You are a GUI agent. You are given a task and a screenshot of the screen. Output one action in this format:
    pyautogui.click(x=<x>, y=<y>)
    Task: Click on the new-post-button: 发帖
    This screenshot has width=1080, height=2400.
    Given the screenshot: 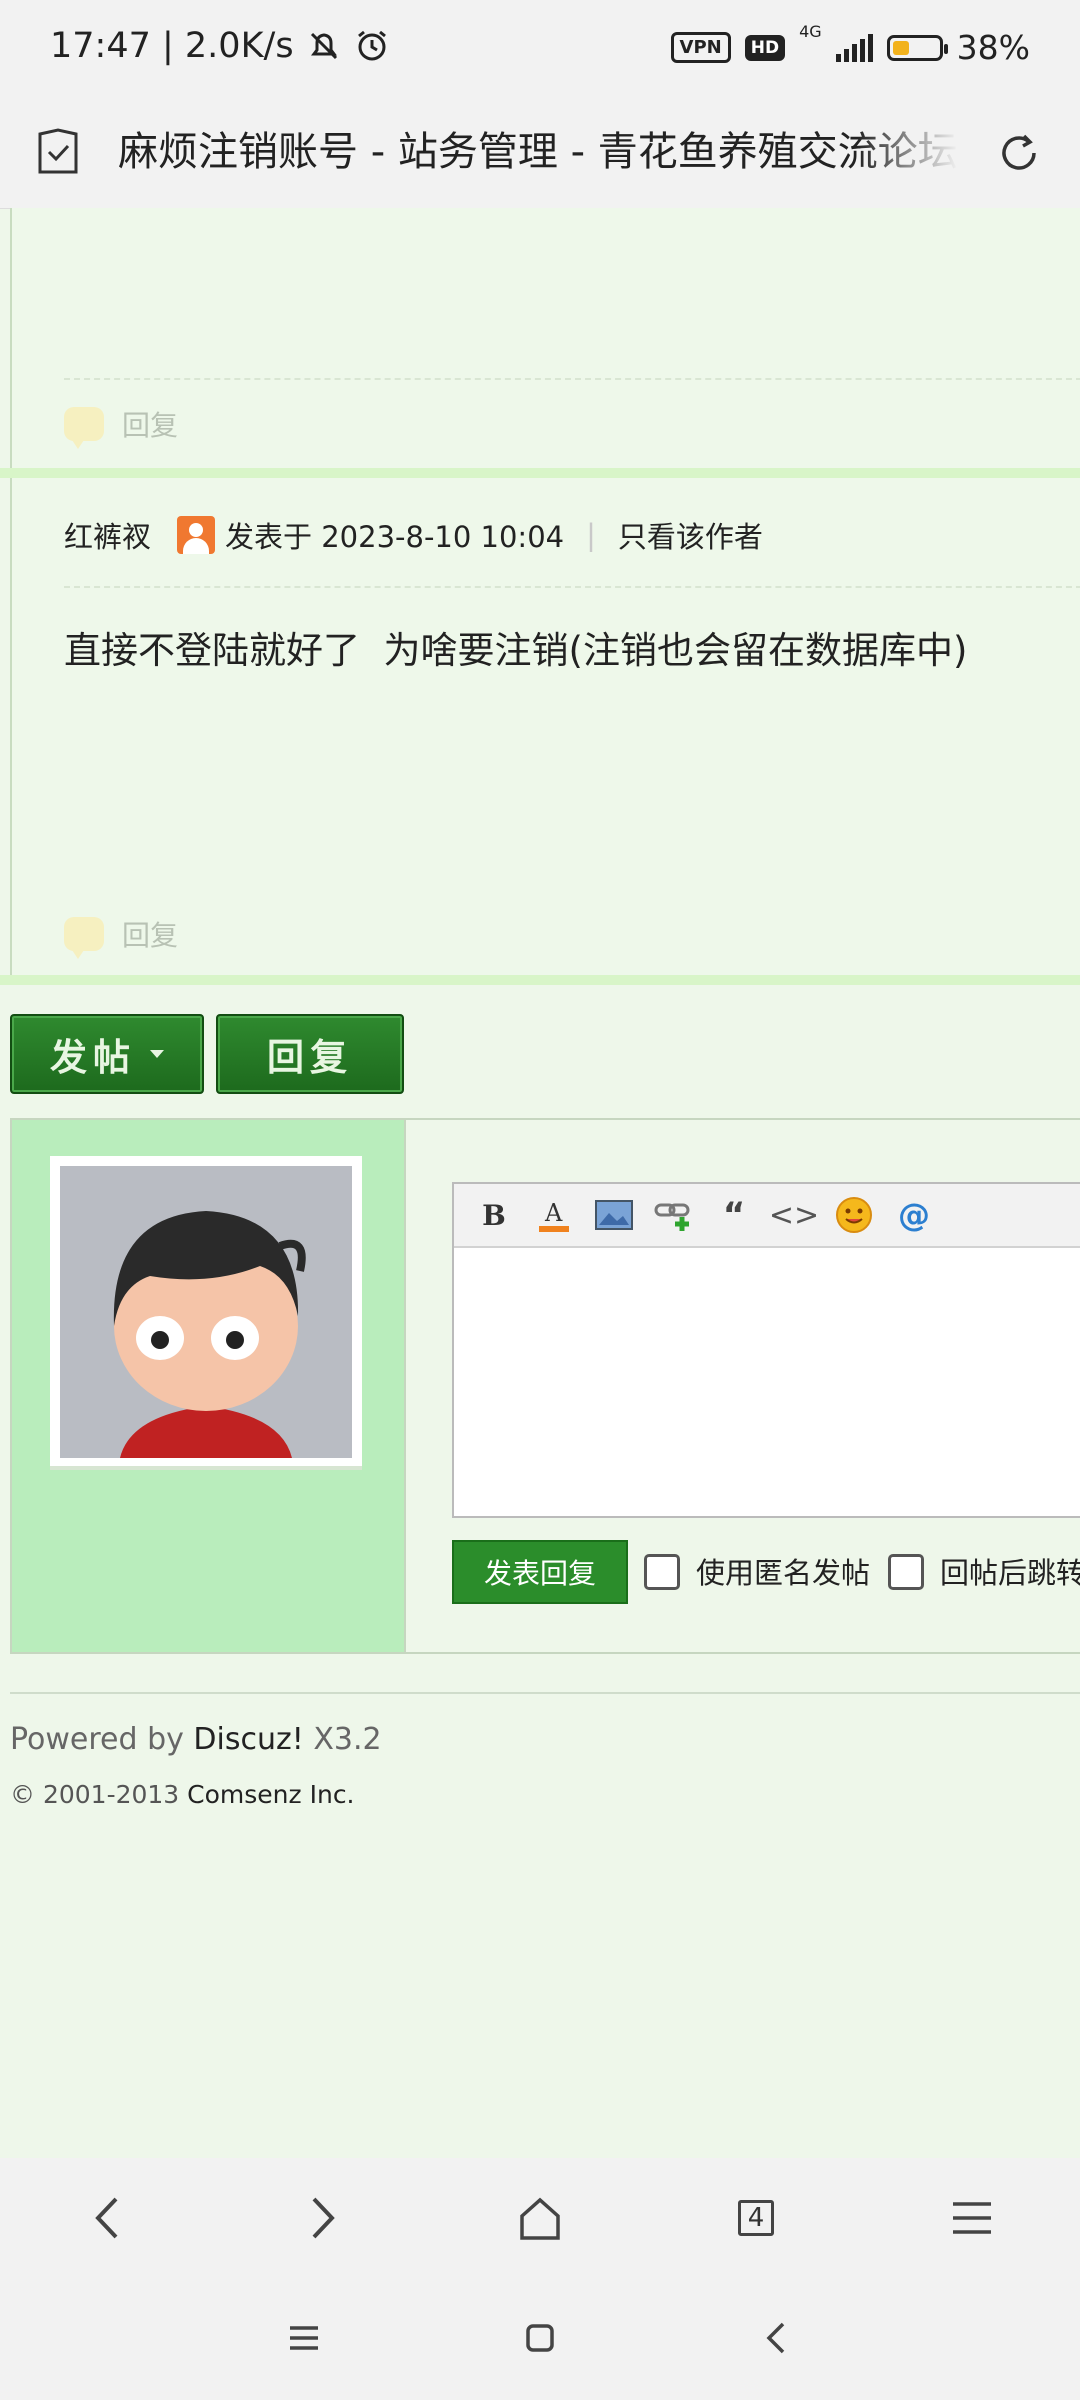 What is the action you would take?
    pyautogui.click(x=107, y=1054)
    